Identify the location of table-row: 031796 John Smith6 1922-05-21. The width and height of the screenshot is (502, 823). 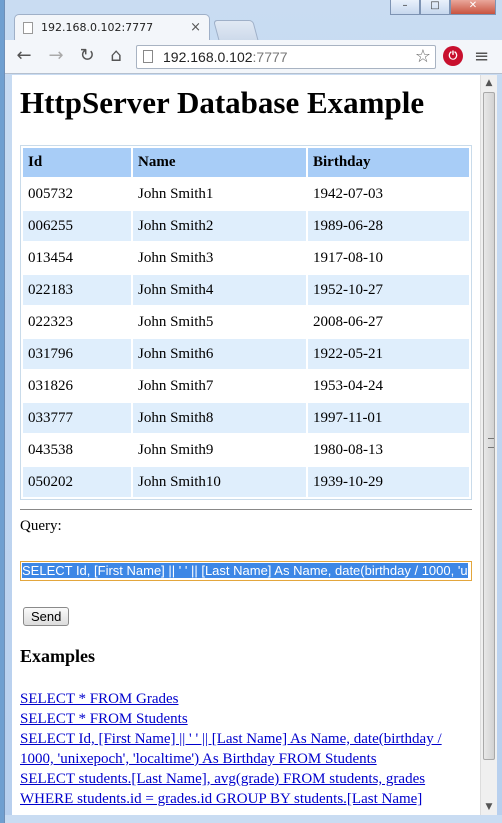
(246, 354).